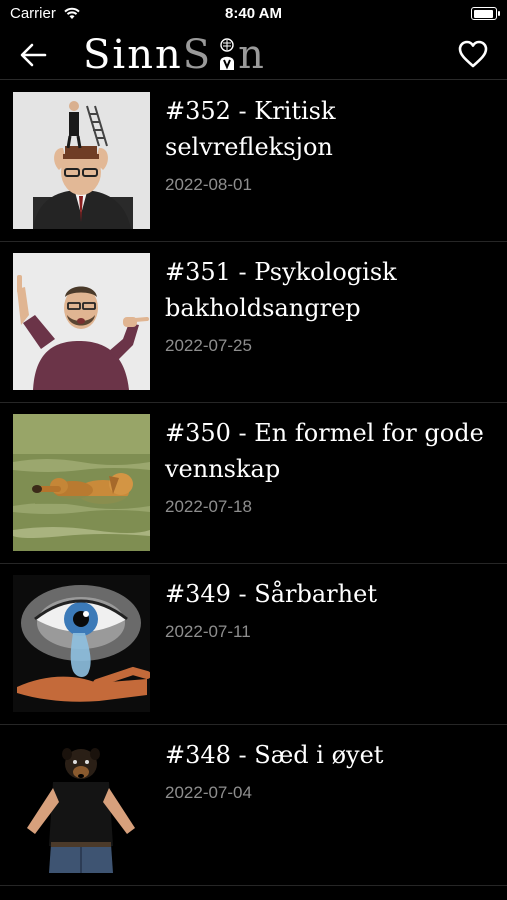  I want to click on status-bar: Carrier 8:40 AM, so click(253, 15).